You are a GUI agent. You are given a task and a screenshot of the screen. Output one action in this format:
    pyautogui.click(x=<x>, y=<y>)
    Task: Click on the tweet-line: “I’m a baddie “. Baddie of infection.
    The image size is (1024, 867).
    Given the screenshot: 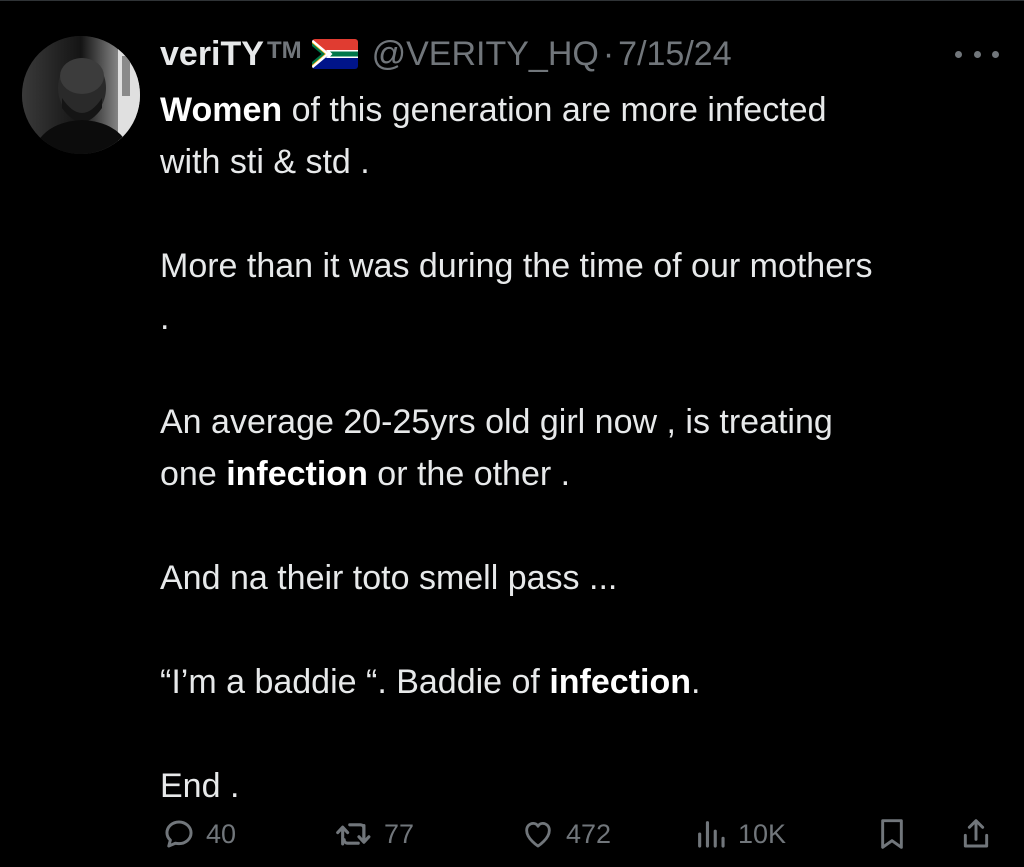 What is the action you would take?
    pyautogui.click(x=585, y=682)
    